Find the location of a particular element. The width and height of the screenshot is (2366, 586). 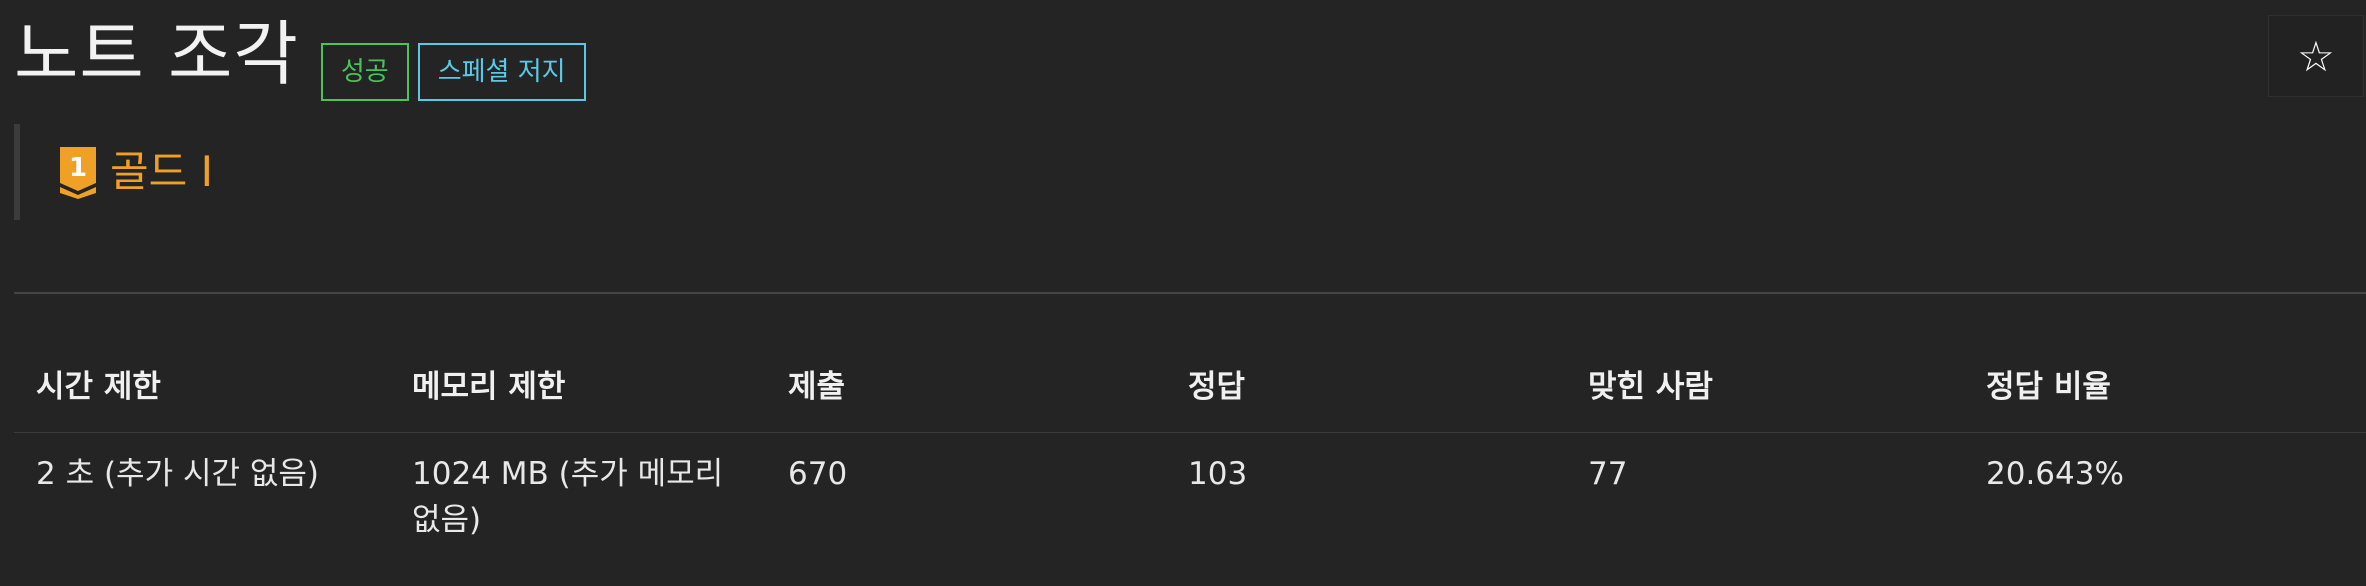

gold-tier-badge-icon: 1 is located at coordinates (78, 173).